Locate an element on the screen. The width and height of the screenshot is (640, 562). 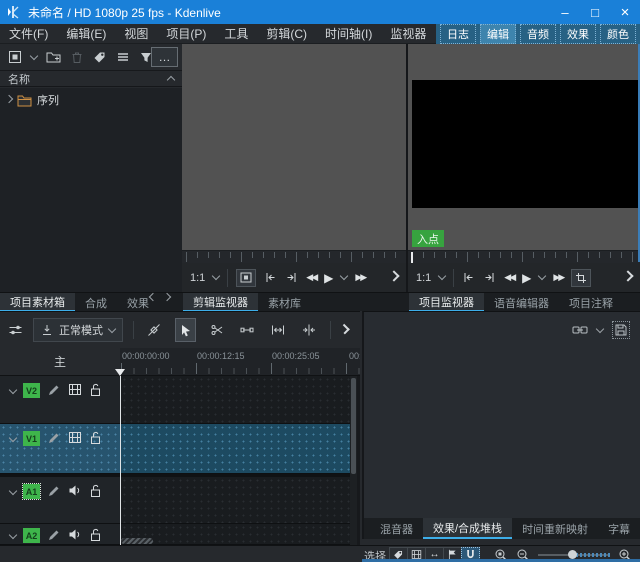
timeline-vertical-scrollbar is located at coordinates (353, 460).